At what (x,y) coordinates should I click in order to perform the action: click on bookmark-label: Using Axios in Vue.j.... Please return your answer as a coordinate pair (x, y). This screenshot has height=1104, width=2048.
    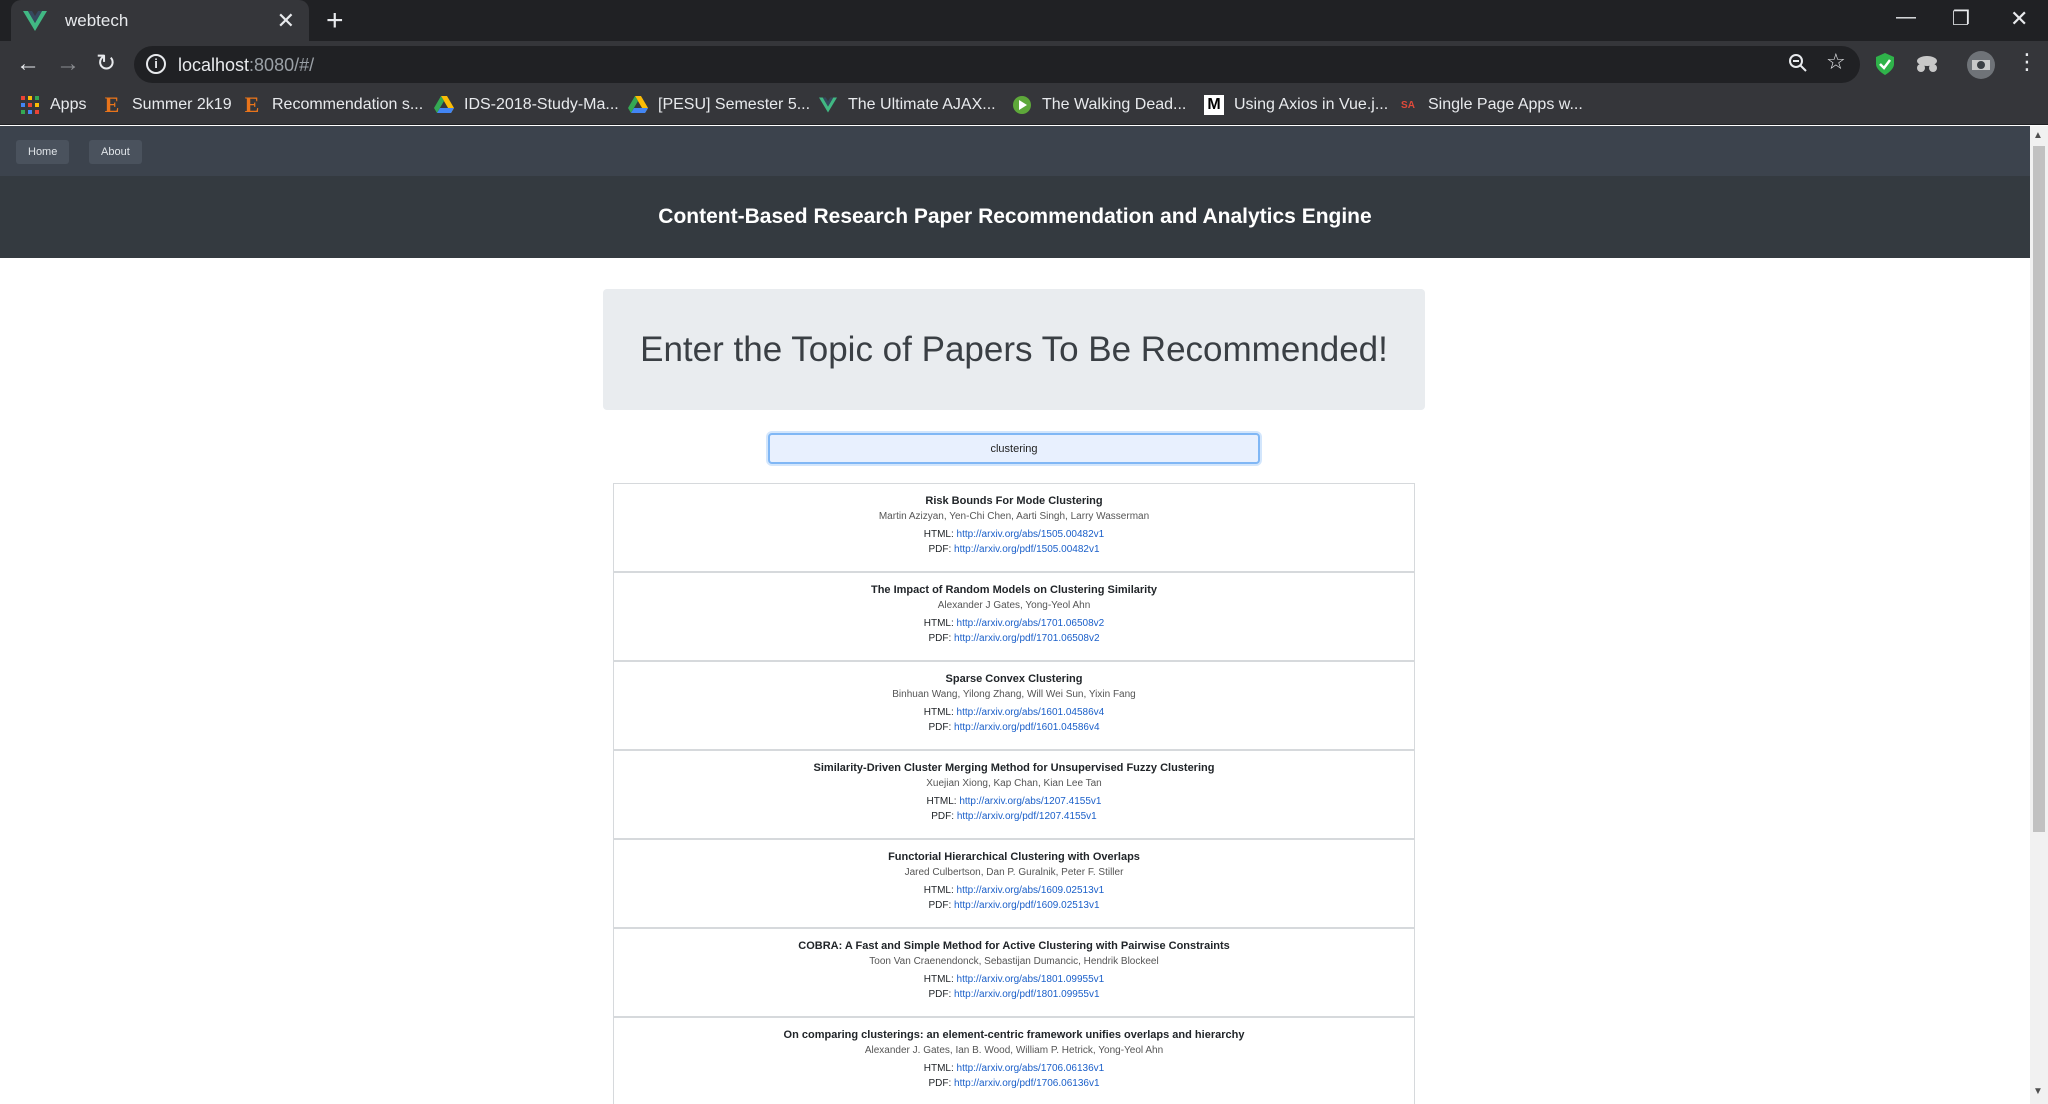
    Looking at the image, I should click on (1311, 104).